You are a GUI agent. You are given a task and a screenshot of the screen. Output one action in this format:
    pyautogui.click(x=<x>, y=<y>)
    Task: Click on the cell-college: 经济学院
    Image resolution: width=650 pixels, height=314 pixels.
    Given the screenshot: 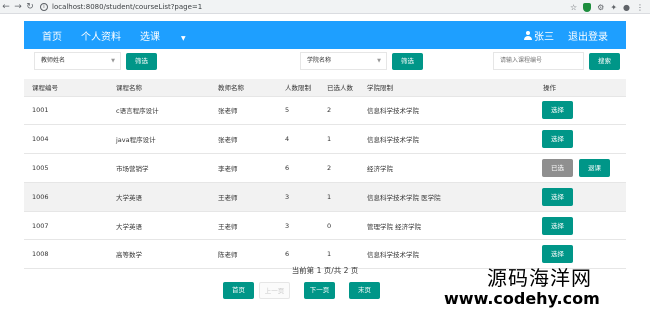 What is the action you would take?
    pyautogui.click(x=447, y=168)
    